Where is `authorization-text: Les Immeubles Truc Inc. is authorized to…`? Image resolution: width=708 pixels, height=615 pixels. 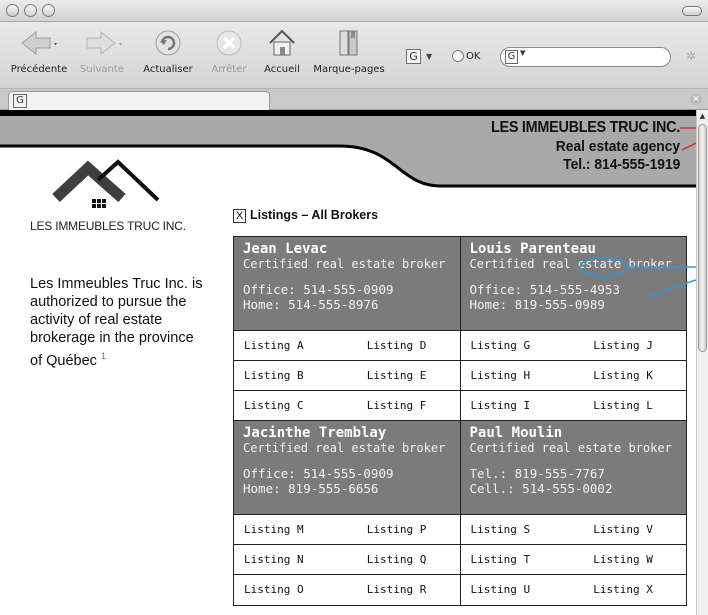 authorization-text: Les Immeubles Truc Inc. is authorized to… is located at coordinates (116, 322).